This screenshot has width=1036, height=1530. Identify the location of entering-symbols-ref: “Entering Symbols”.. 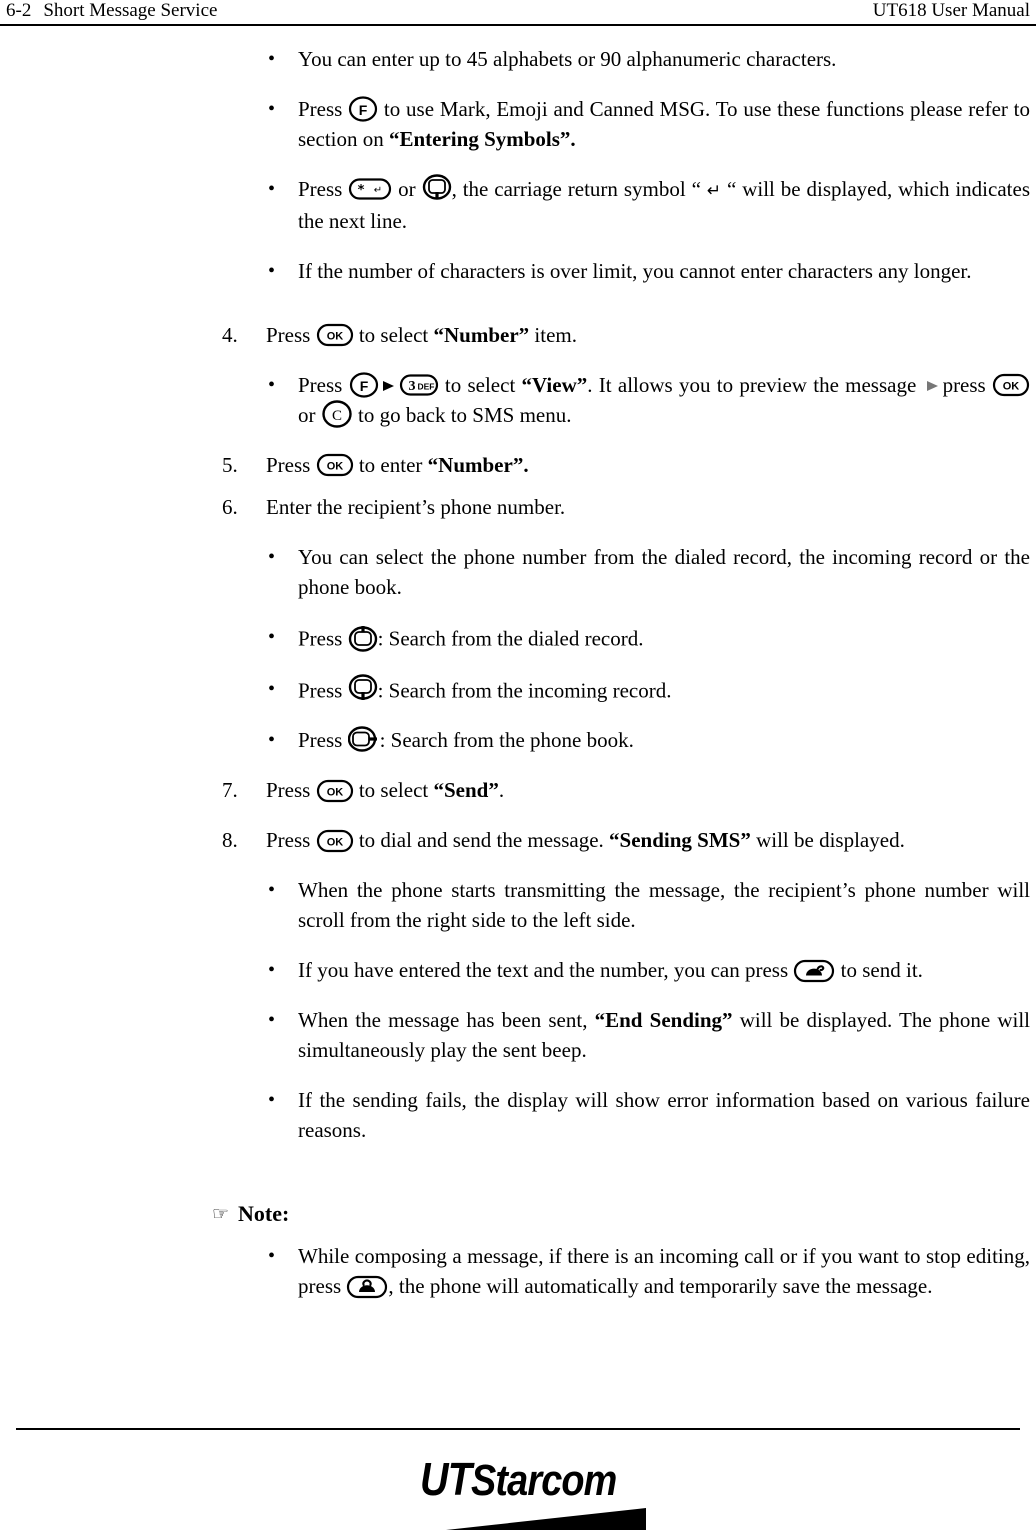
(482, 139).